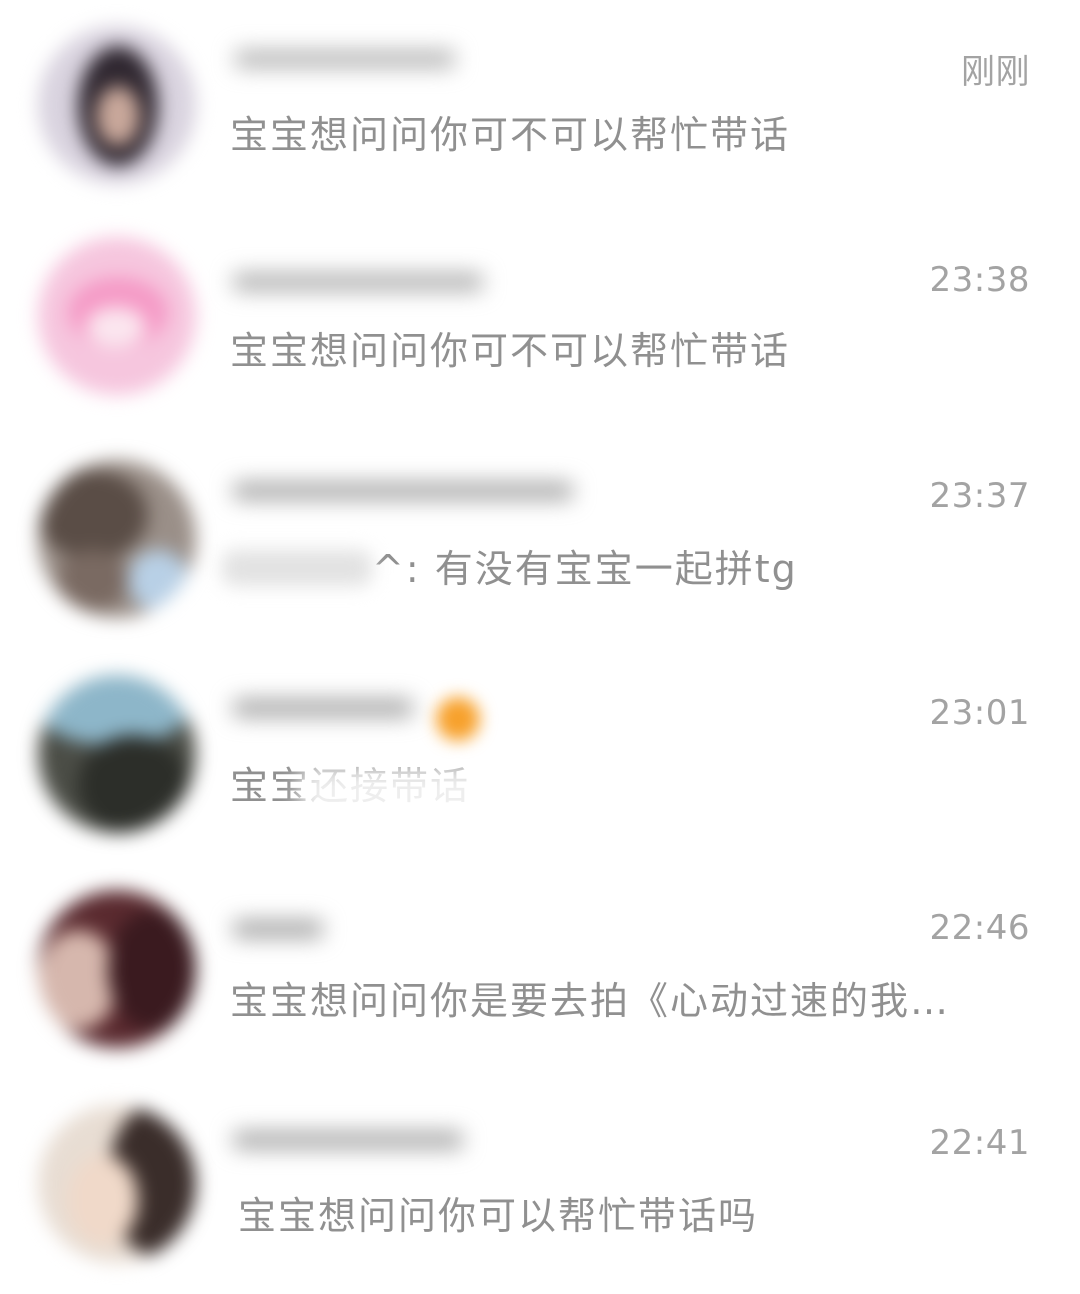 This screenshot has height=1294, width=1080. Describe the element at coordinates (458, 719) in the screenshot. I see `verified-badge-icon` at that location.